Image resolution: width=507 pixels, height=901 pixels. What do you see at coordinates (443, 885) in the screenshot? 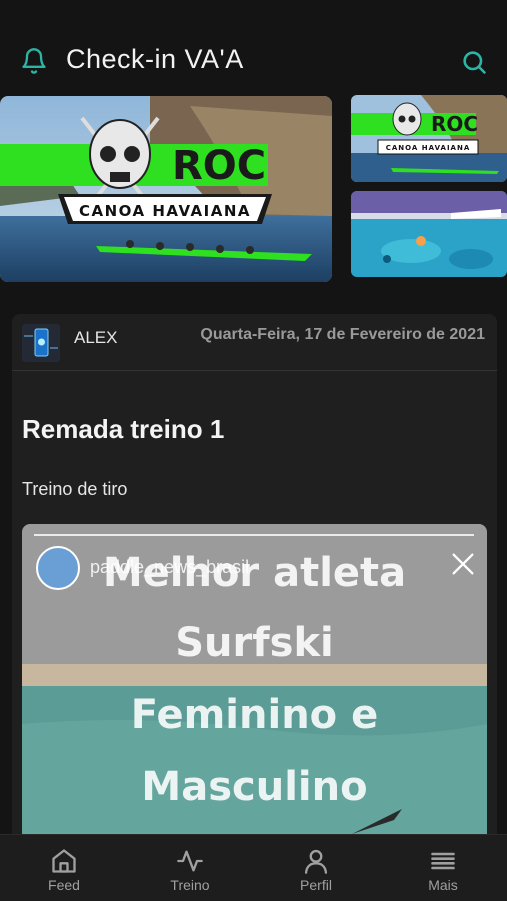
I see `tab-mais-label: Mais` at bounding box center [443, 885].